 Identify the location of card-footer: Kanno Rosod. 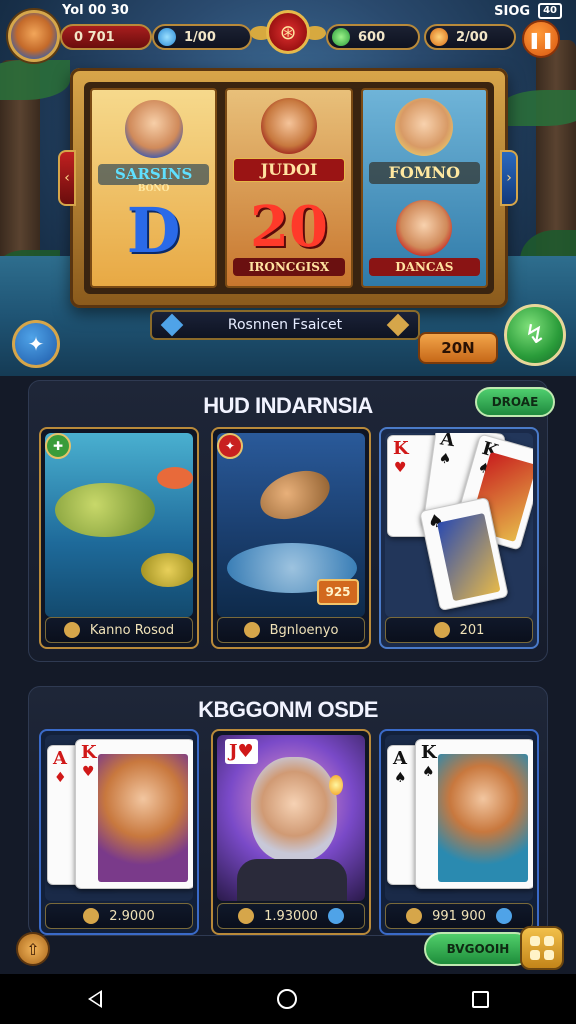
(119, 630).